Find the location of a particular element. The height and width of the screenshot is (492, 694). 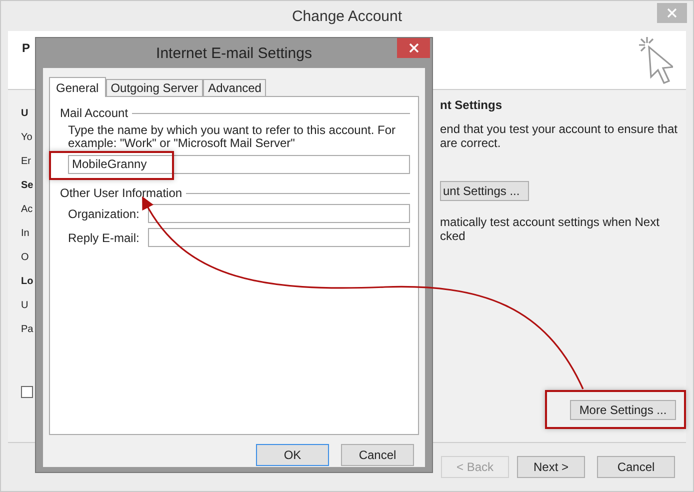

field-label: O is located at coordinates (25, 258).